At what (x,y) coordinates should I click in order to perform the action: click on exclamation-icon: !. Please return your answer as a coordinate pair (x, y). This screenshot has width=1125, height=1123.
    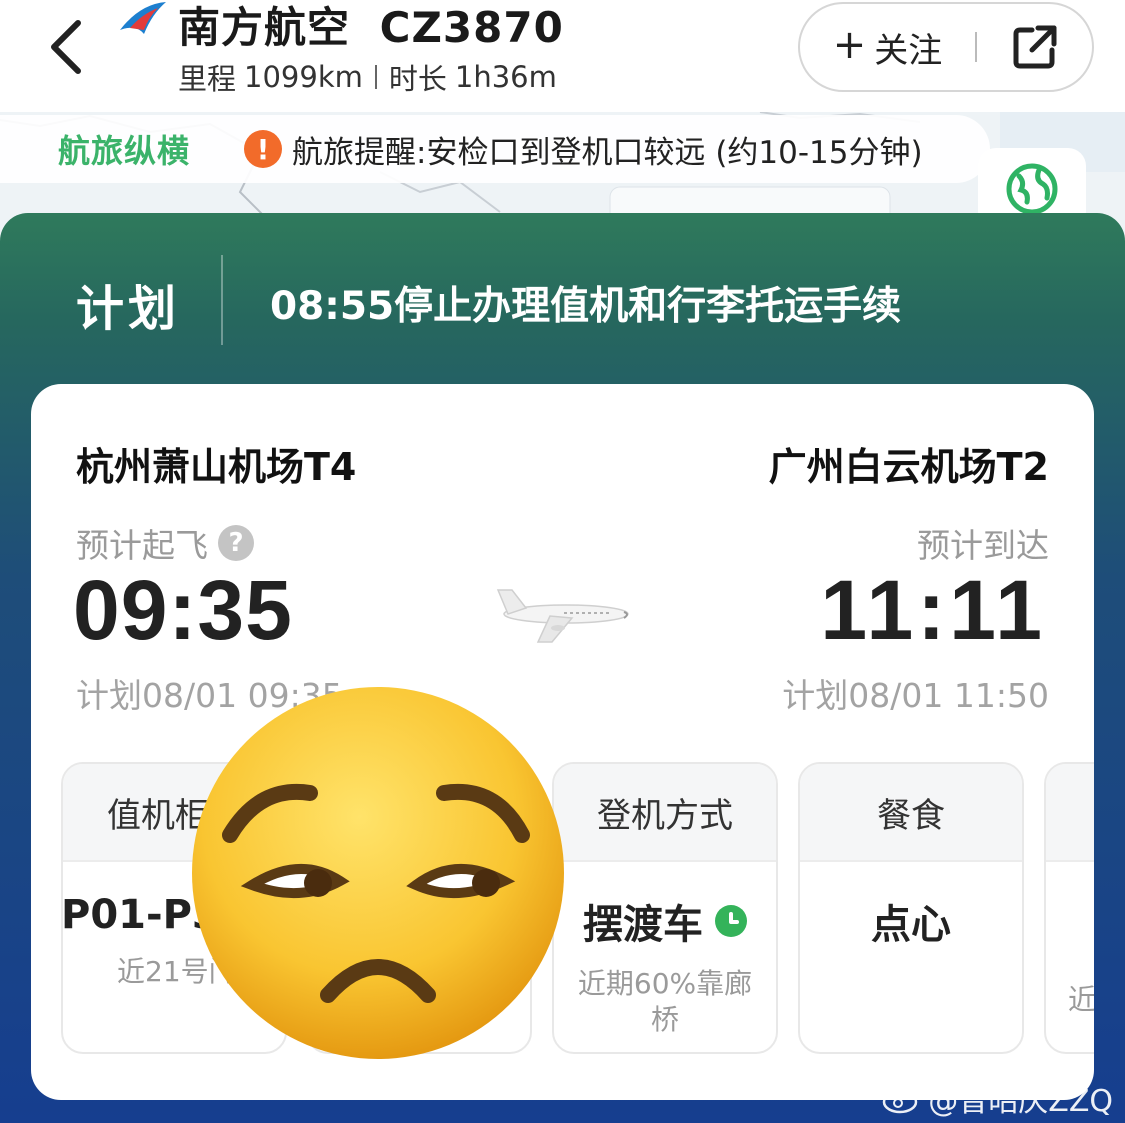
    Looking at the image, I should click on (263, 149).